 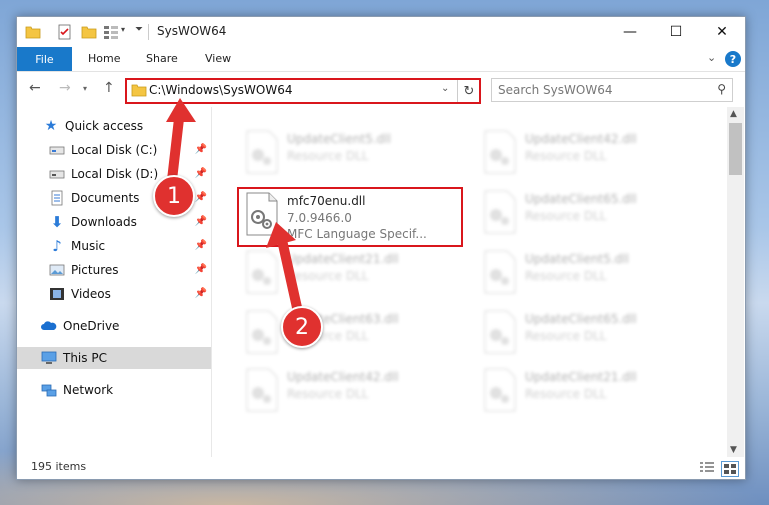 What do you see at coordinates (302, 327) in the screenshot?
I see `step-badge-2: 2` at bounding box center [302, 327].